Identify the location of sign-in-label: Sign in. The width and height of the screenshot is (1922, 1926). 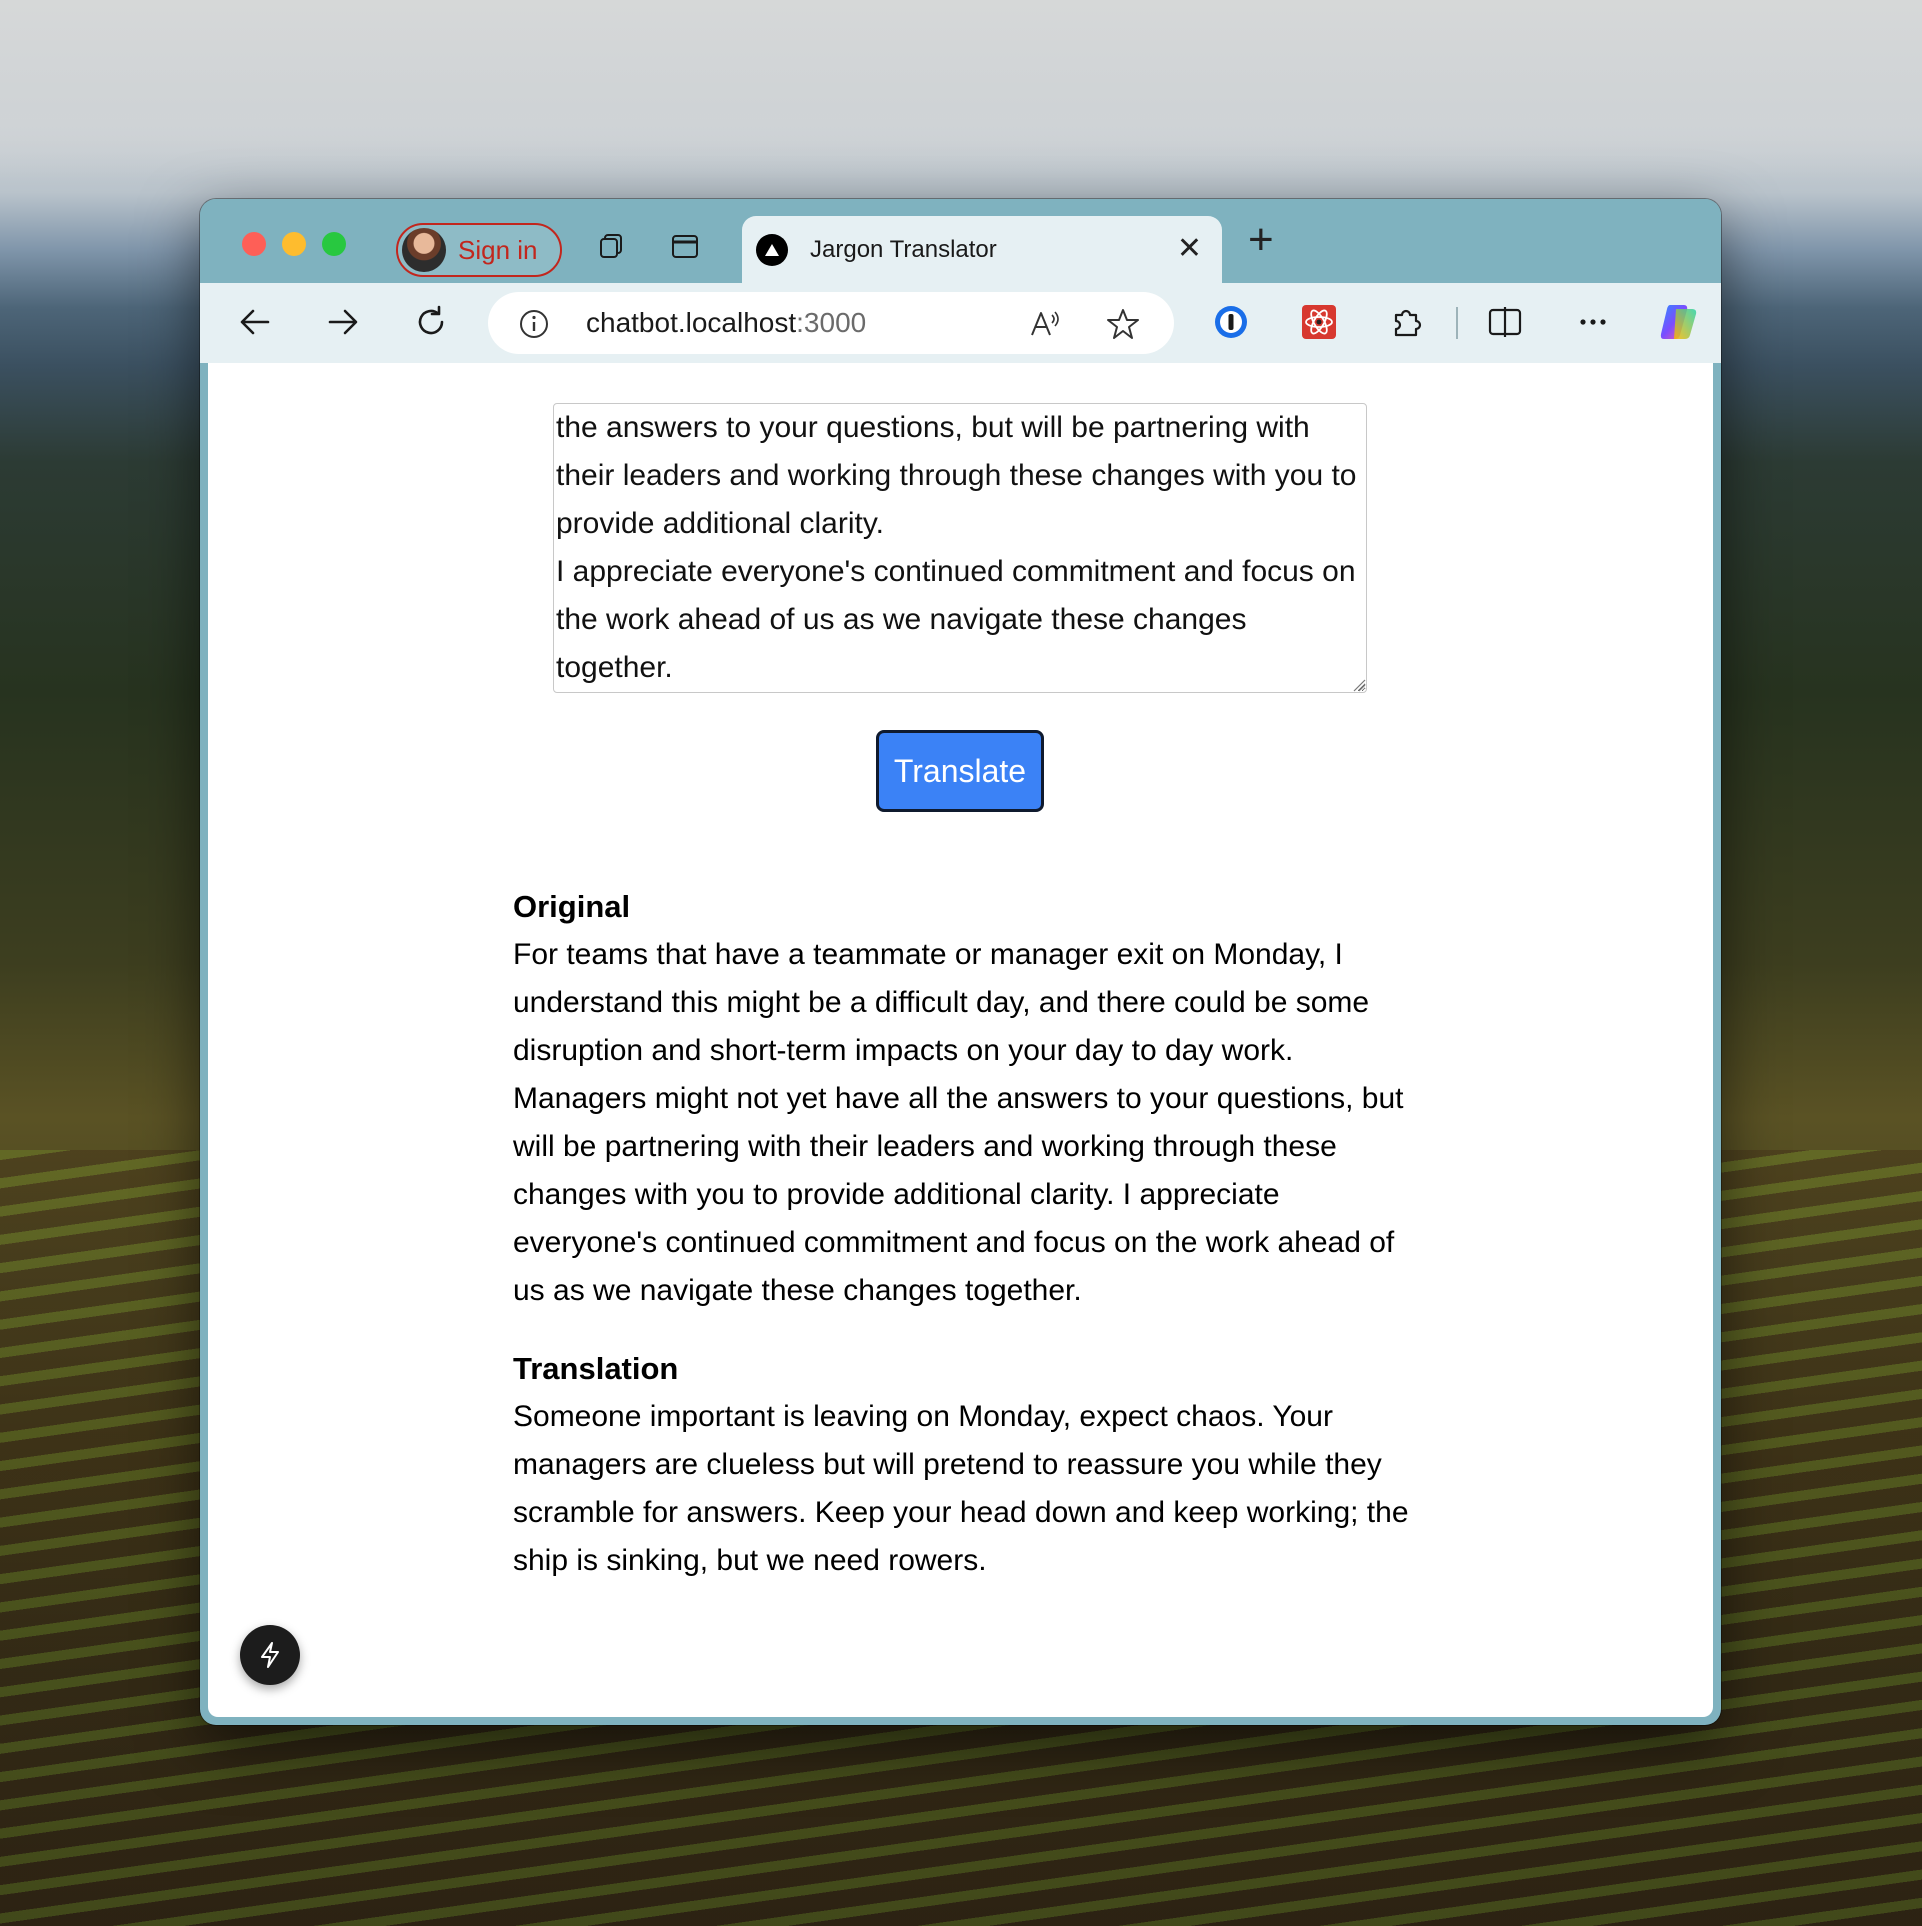
(498, 249).